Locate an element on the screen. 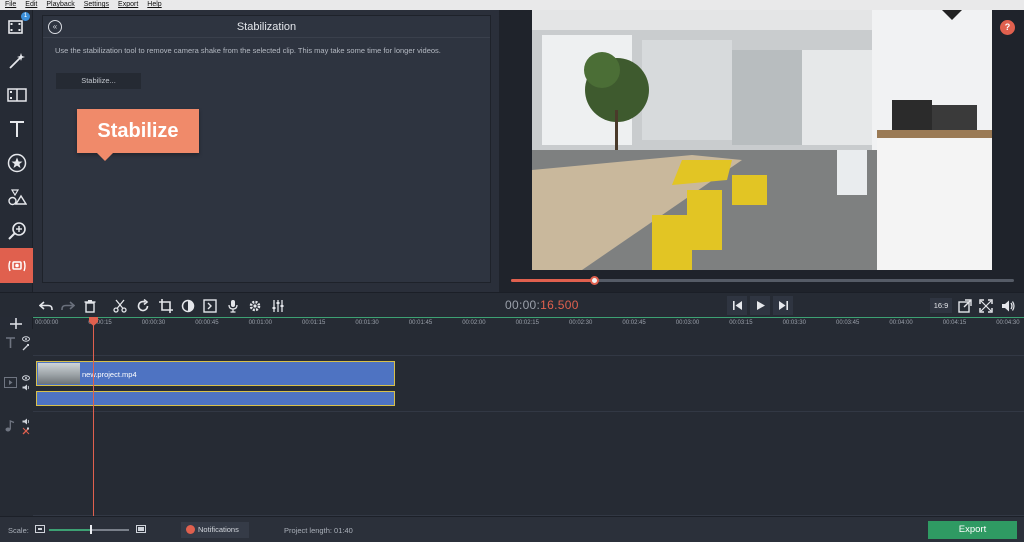 Image resolution: width=1024 pixels, height=542 pixels. import-button: 1 is located at coordinates (16, 26).